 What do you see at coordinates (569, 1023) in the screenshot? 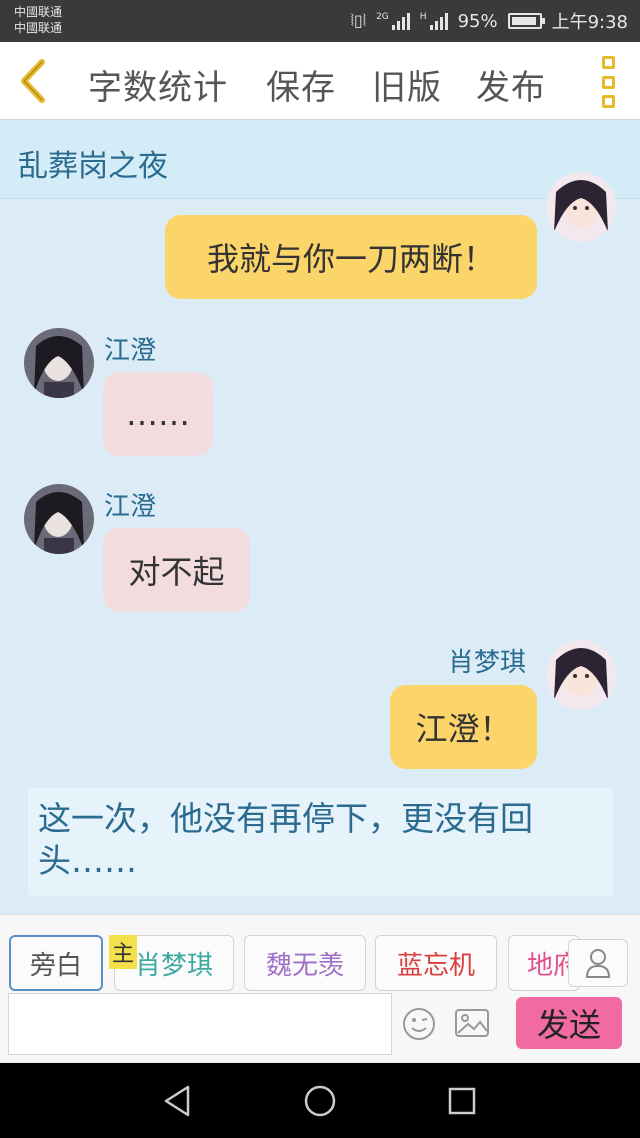
I see `send-button: 发送` at bounding box center [569, 1023].